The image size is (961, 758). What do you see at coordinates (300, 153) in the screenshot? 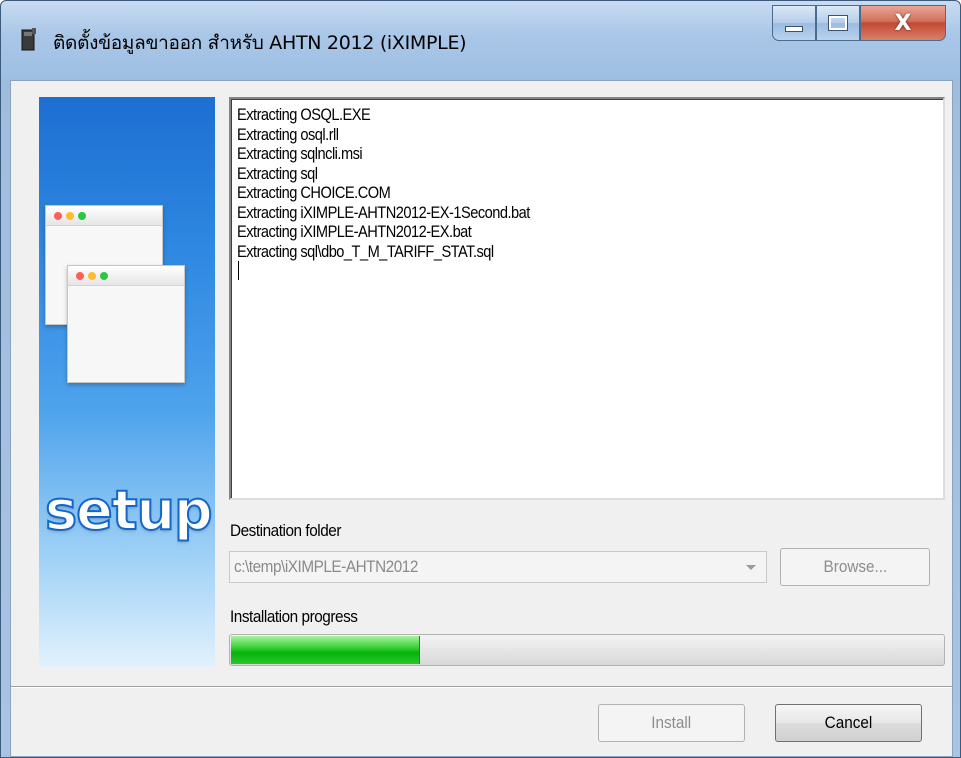
I see `log-line: Extracting sqlncli.msi` at bounding box center [300, 153].